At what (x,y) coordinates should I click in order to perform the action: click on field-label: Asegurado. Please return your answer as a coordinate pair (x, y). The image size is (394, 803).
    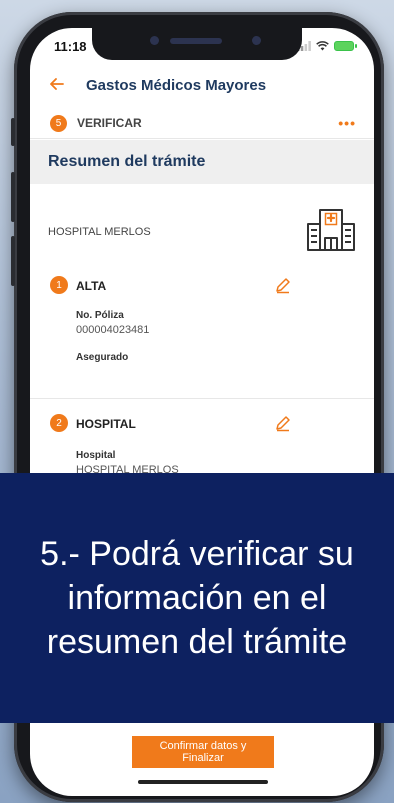
    Looking at the image, I should click on (102, 357).